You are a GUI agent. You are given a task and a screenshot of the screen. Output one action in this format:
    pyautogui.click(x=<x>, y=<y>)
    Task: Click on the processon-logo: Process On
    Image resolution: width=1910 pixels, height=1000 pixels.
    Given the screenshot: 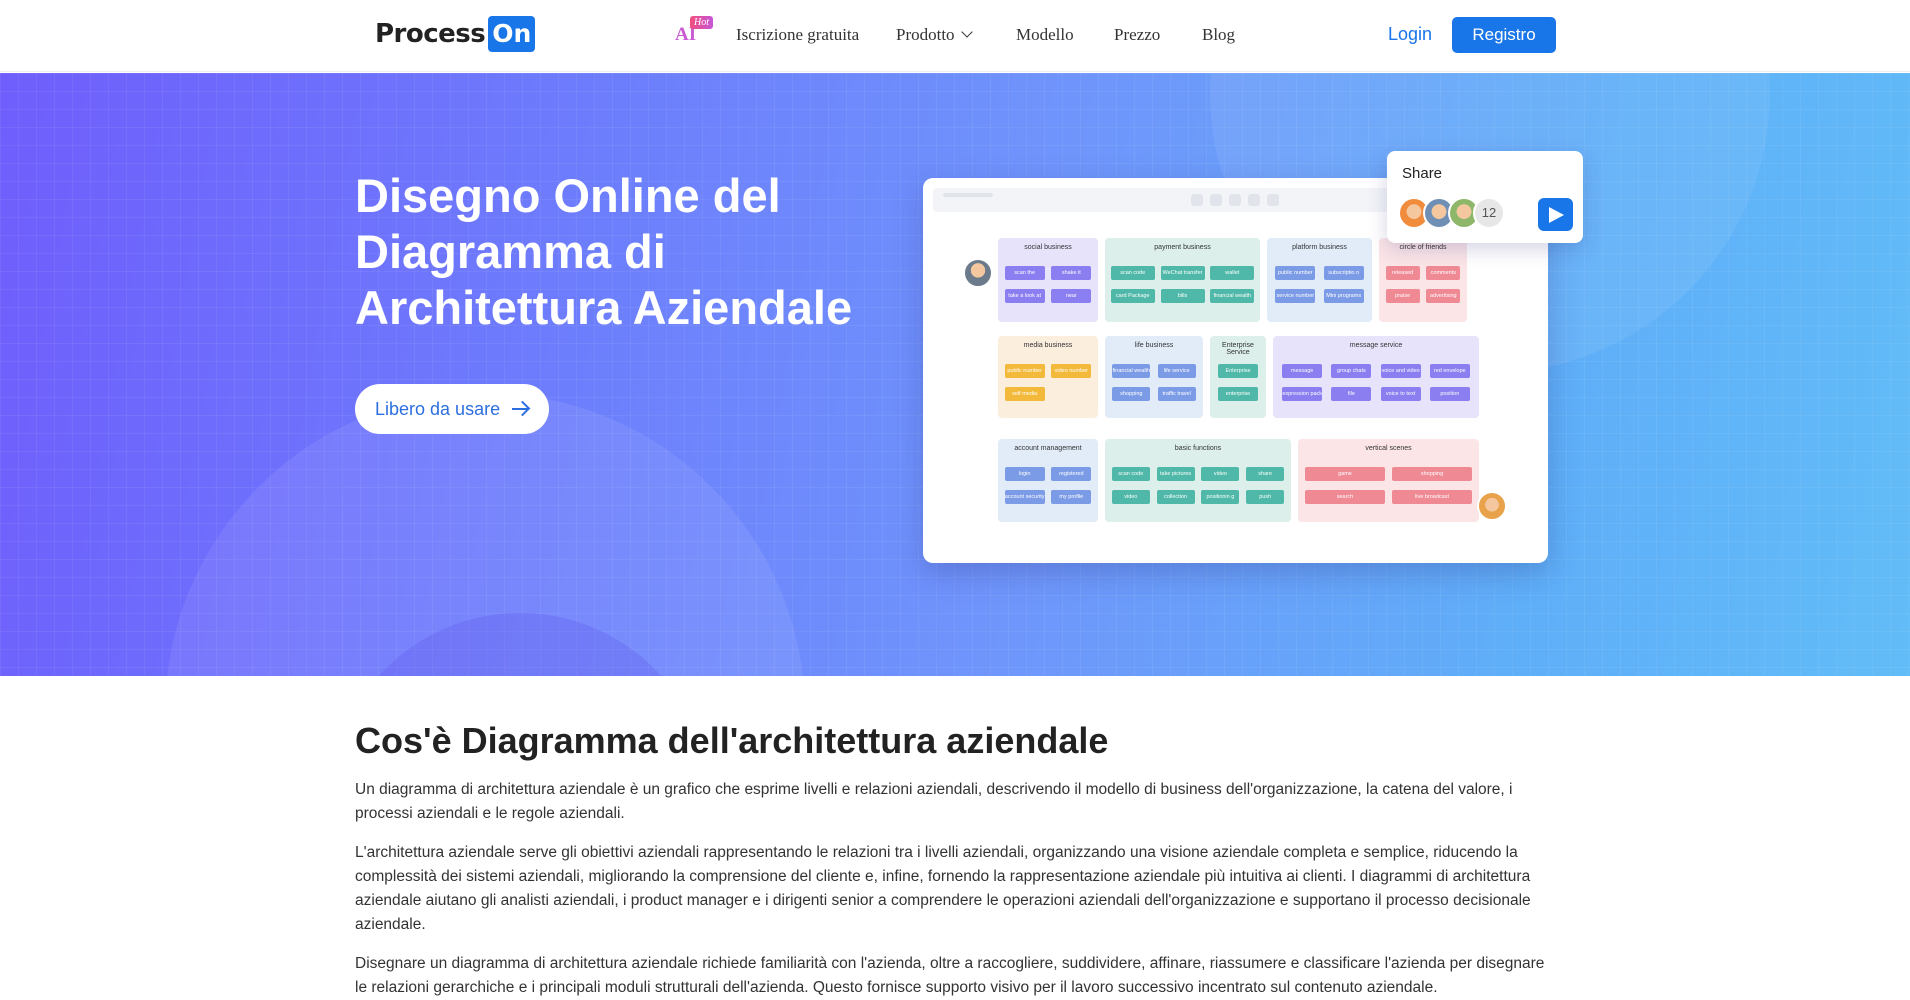 What is the action you would take?
    pyautogui.click(x=455, y=34)
    